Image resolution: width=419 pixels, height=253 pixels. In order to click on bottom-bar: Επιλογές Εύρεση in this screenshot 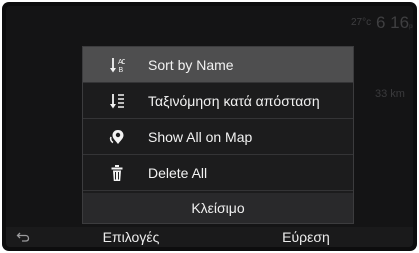, I will do `click(209, 237)`.